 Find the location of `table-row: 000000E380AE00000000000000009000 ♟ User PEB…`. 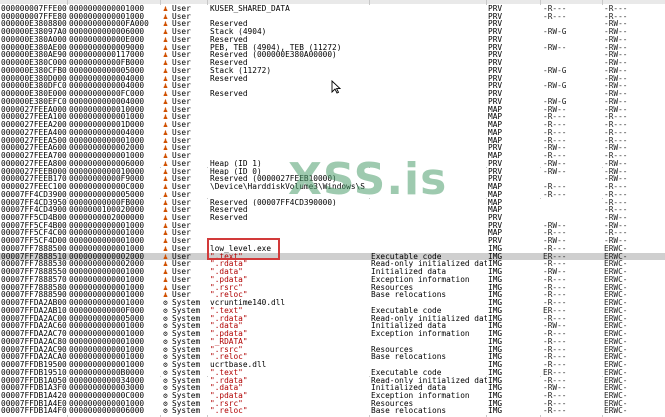

table-row: 000000E380AE00000000000000009000 ♟ User PEB… is located at coordinates (332, 47).